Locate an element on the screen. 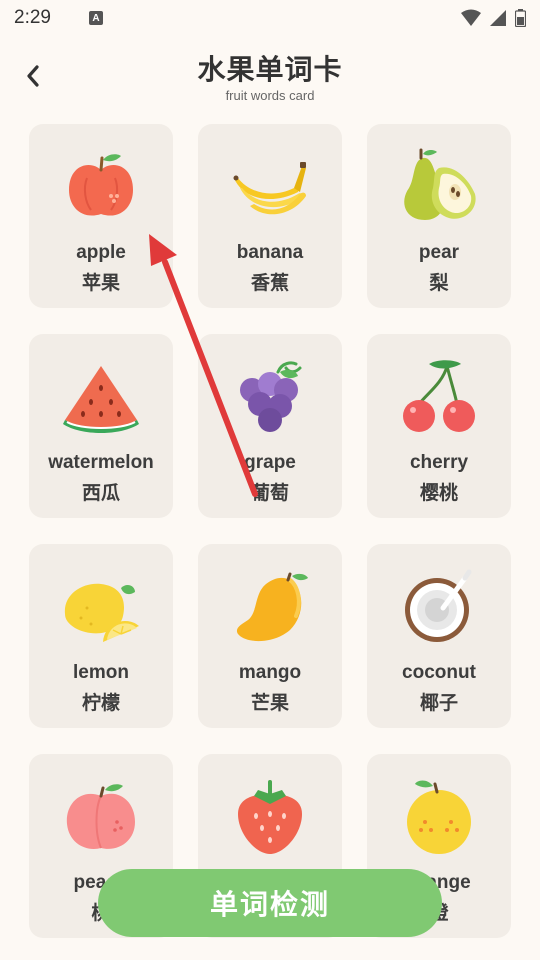 The image size is (540, 960). grape-icon is located at coordinates (271, 396).